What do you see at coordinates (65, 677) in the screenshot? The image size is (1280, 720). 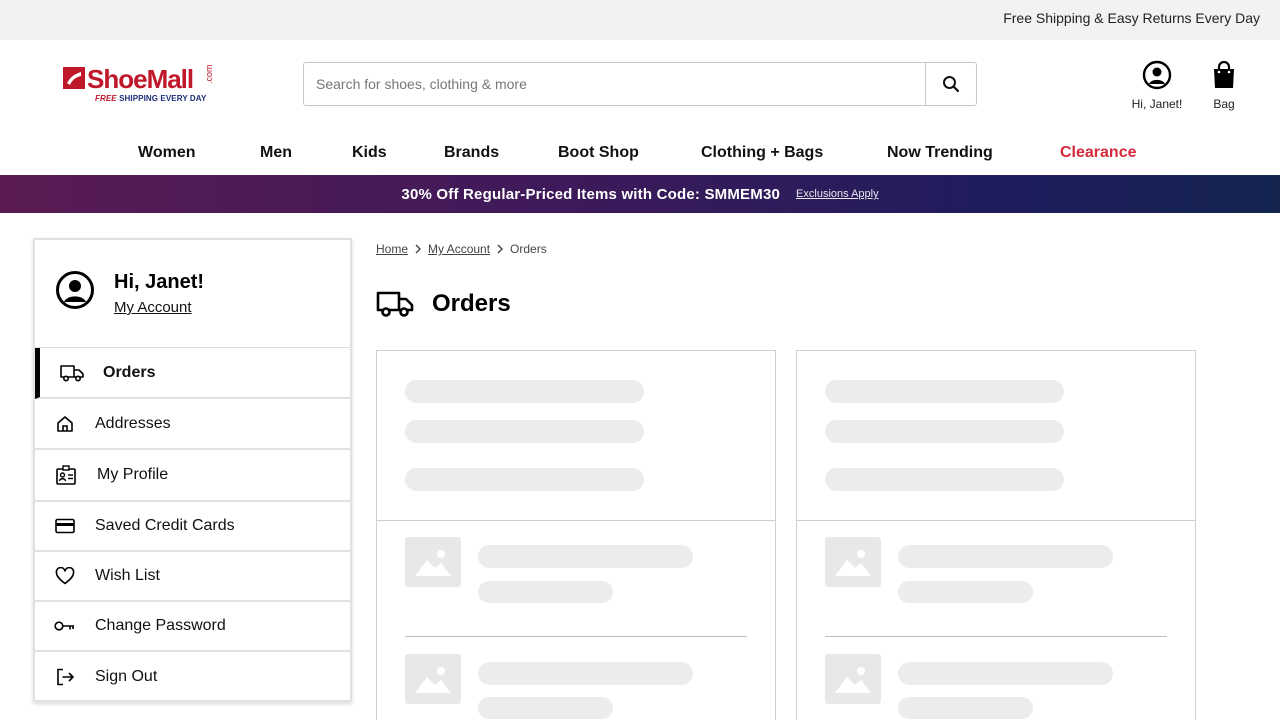 I see `sign-out-icon` at bounding box center [65, 677].